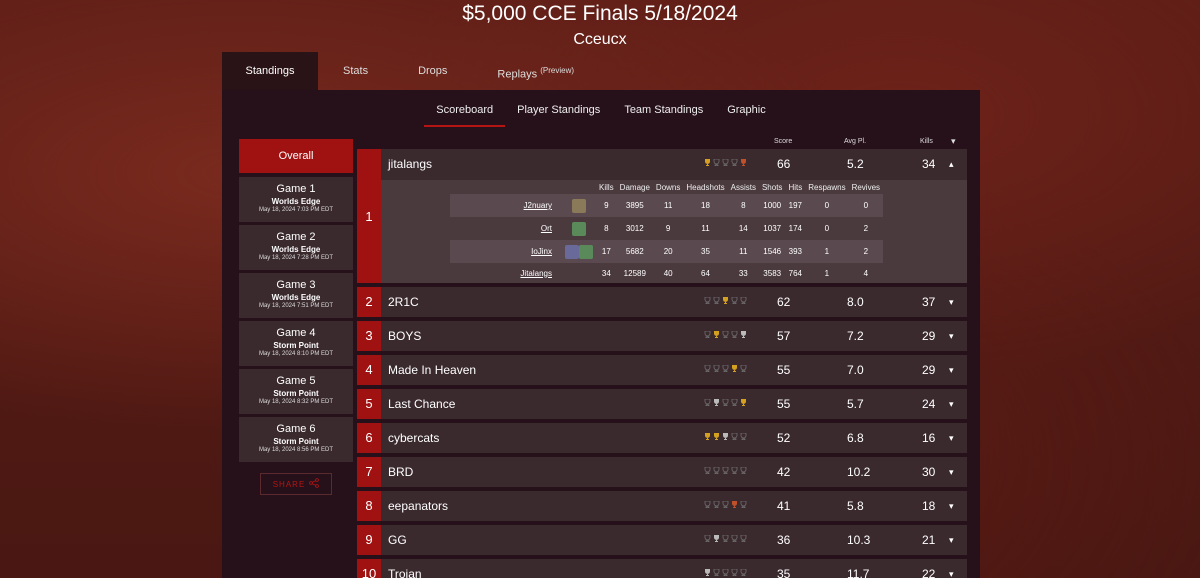 This screenshot has width=1200, height=578. Describe the element at coordinates (465, 114) in the screenshot. I see `subtab-scoreboard: Scoreboard` at that location.